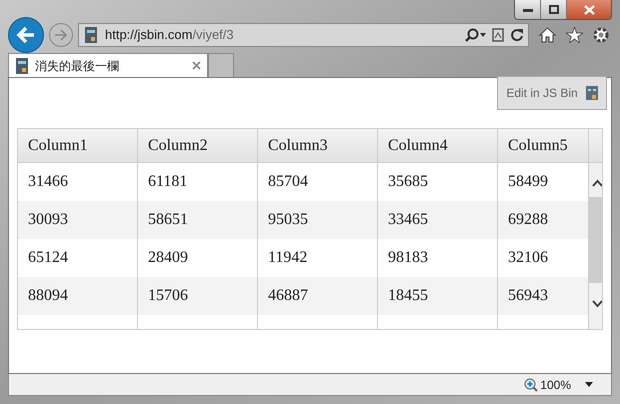 This screenshot has width=620, height=404. Describe the element at coordinates (555, 385) in the screenshot. I see `zoom-level: 100%` at that location.